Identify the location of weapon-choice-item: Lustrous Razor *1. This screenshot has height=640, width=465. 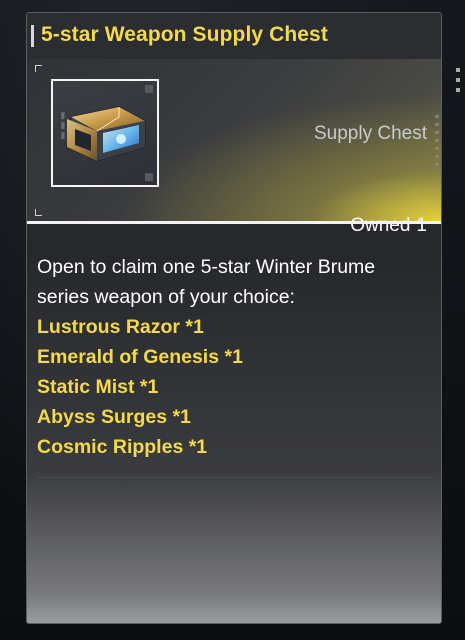
(120, 327).